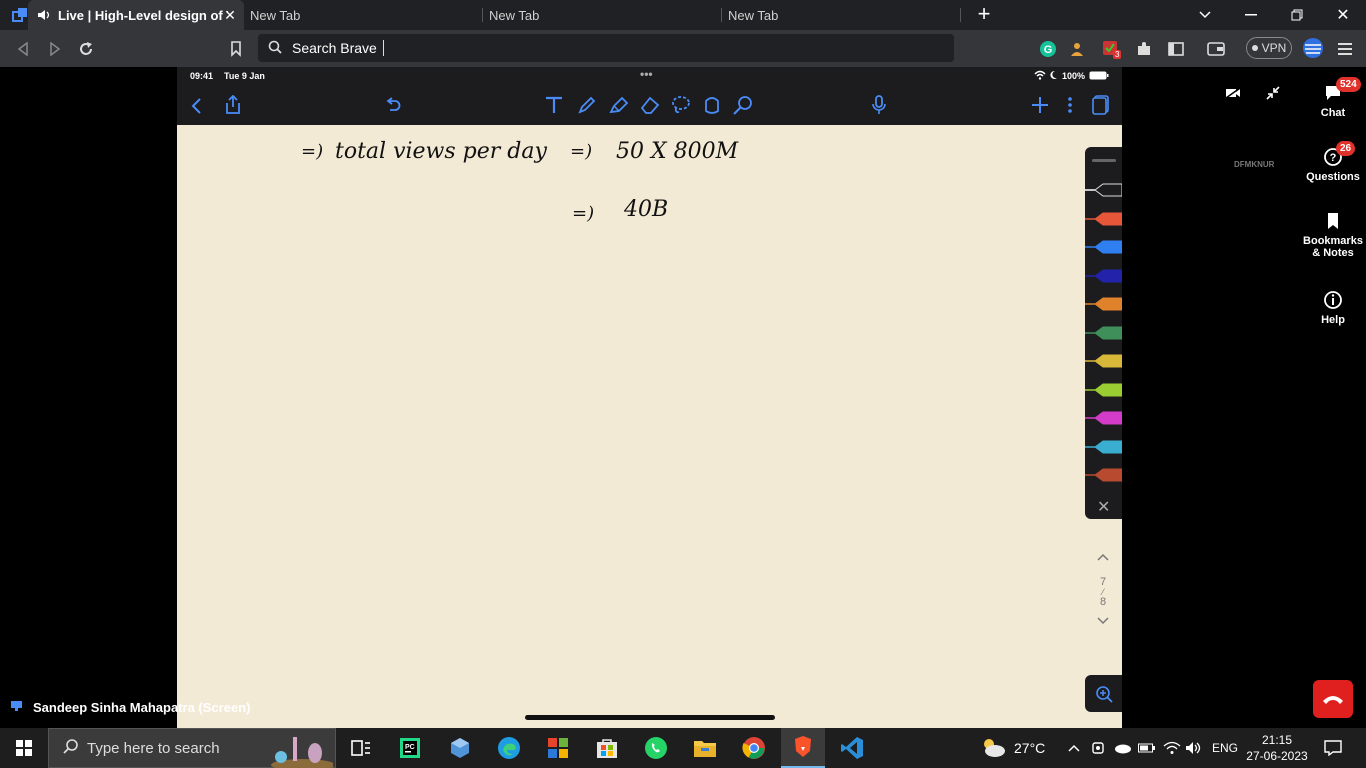 This screenshot has height=768, width=1366. Describe the element at coordinates (743, 107) in the screenshot. I see `laser-pointer-icon` at that location.